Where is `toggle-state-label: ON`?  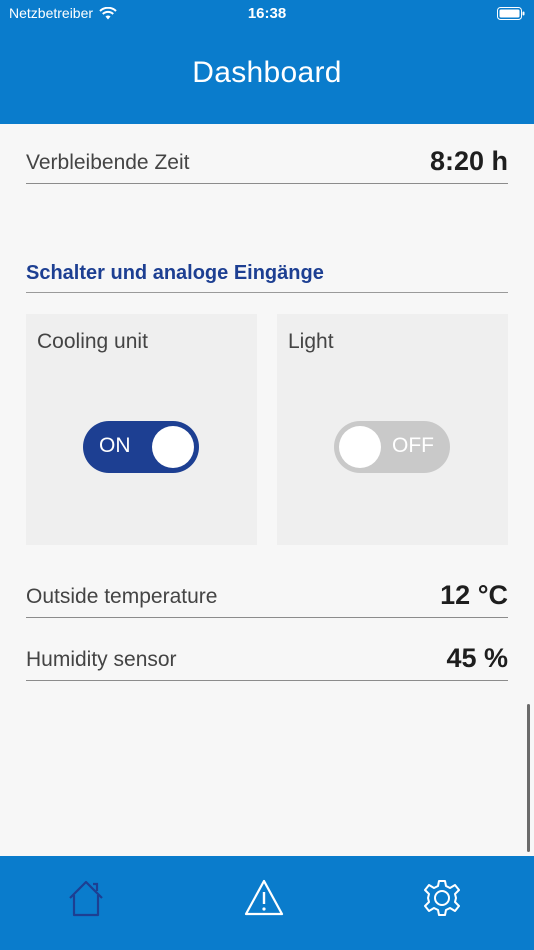 toggle-state-label: ON is located at coordinates (115, 445).